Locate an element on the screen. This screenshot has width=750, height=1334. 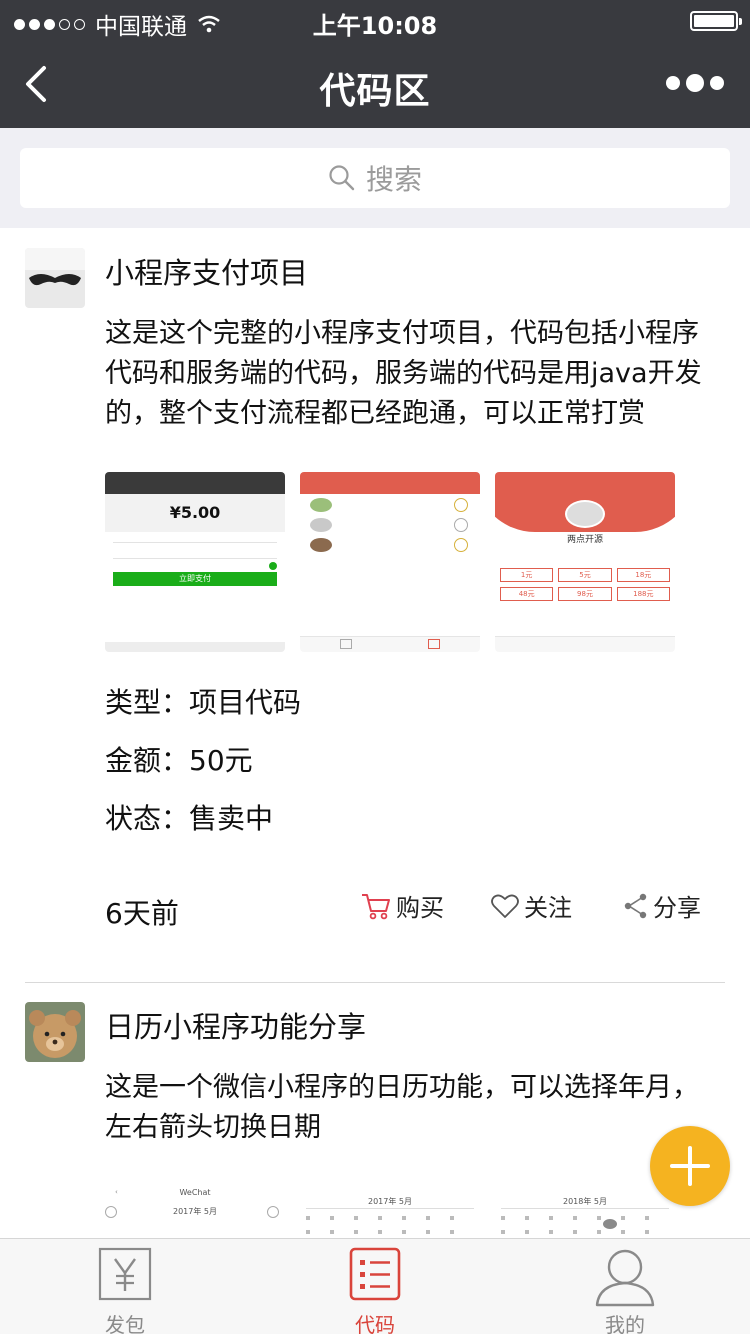
search-input: 搜索 is located at coordinates (375, 178).